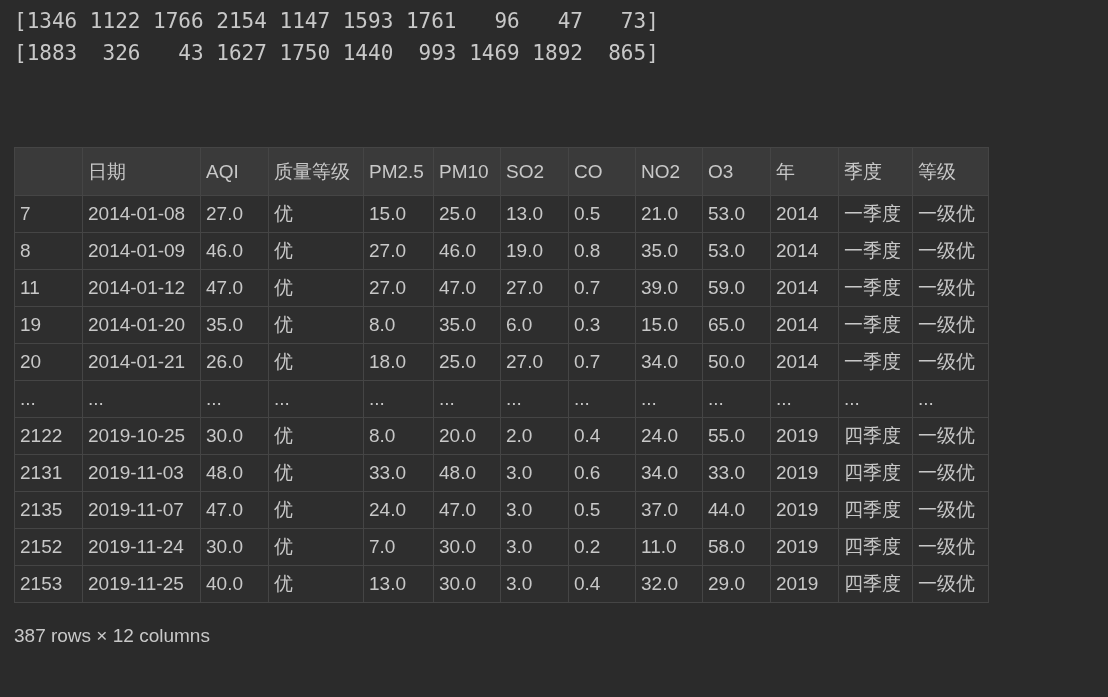 This screenshot has width=1108, height=697. I want to click on table-cell: 0.8, so click(602, 251).